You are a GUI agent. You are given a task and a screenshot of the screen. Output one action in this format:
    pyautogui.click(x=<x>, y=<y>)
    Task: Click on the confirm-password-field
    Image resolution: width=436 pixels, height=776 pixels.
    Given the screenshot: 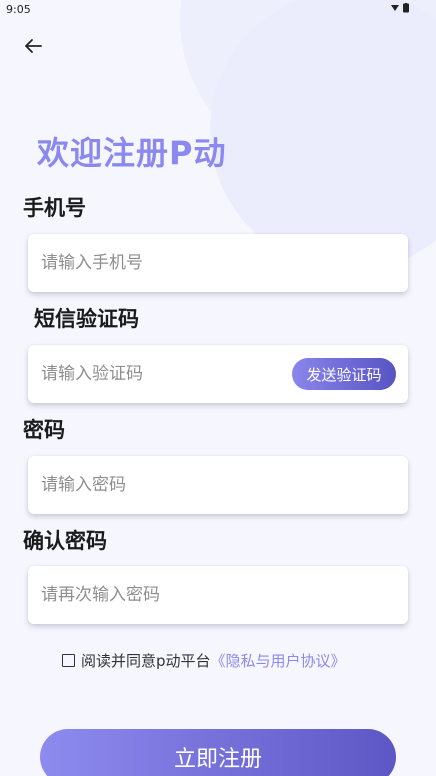 What is the action you would take?
    pyautogui.click(x=218, y=595)
    